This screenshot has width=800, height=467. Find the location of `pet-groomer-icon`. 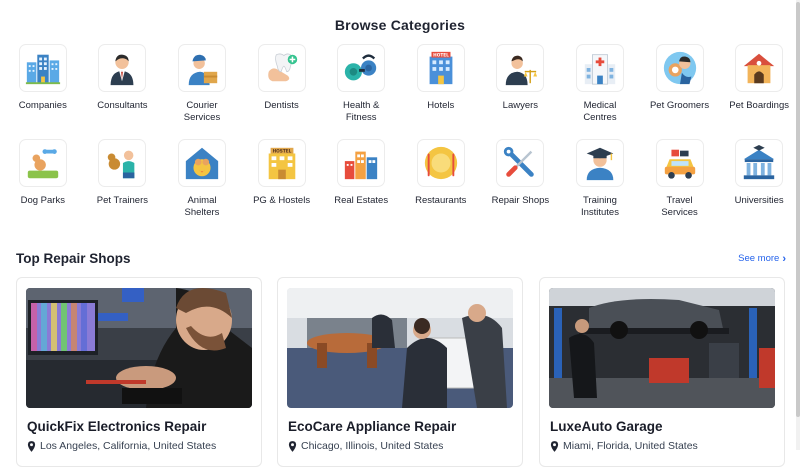

pet-groomer-icon is located at coordinates (679, 68).